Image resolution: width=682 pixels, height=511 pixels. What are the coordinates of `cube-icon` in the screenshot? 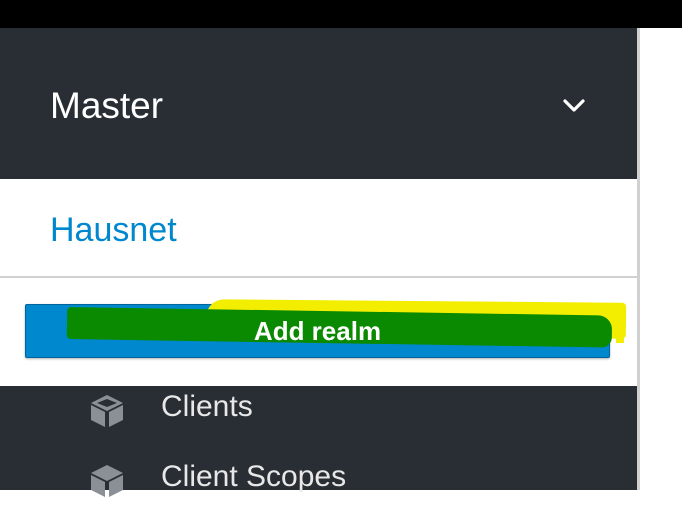 It's located at (107, 411).